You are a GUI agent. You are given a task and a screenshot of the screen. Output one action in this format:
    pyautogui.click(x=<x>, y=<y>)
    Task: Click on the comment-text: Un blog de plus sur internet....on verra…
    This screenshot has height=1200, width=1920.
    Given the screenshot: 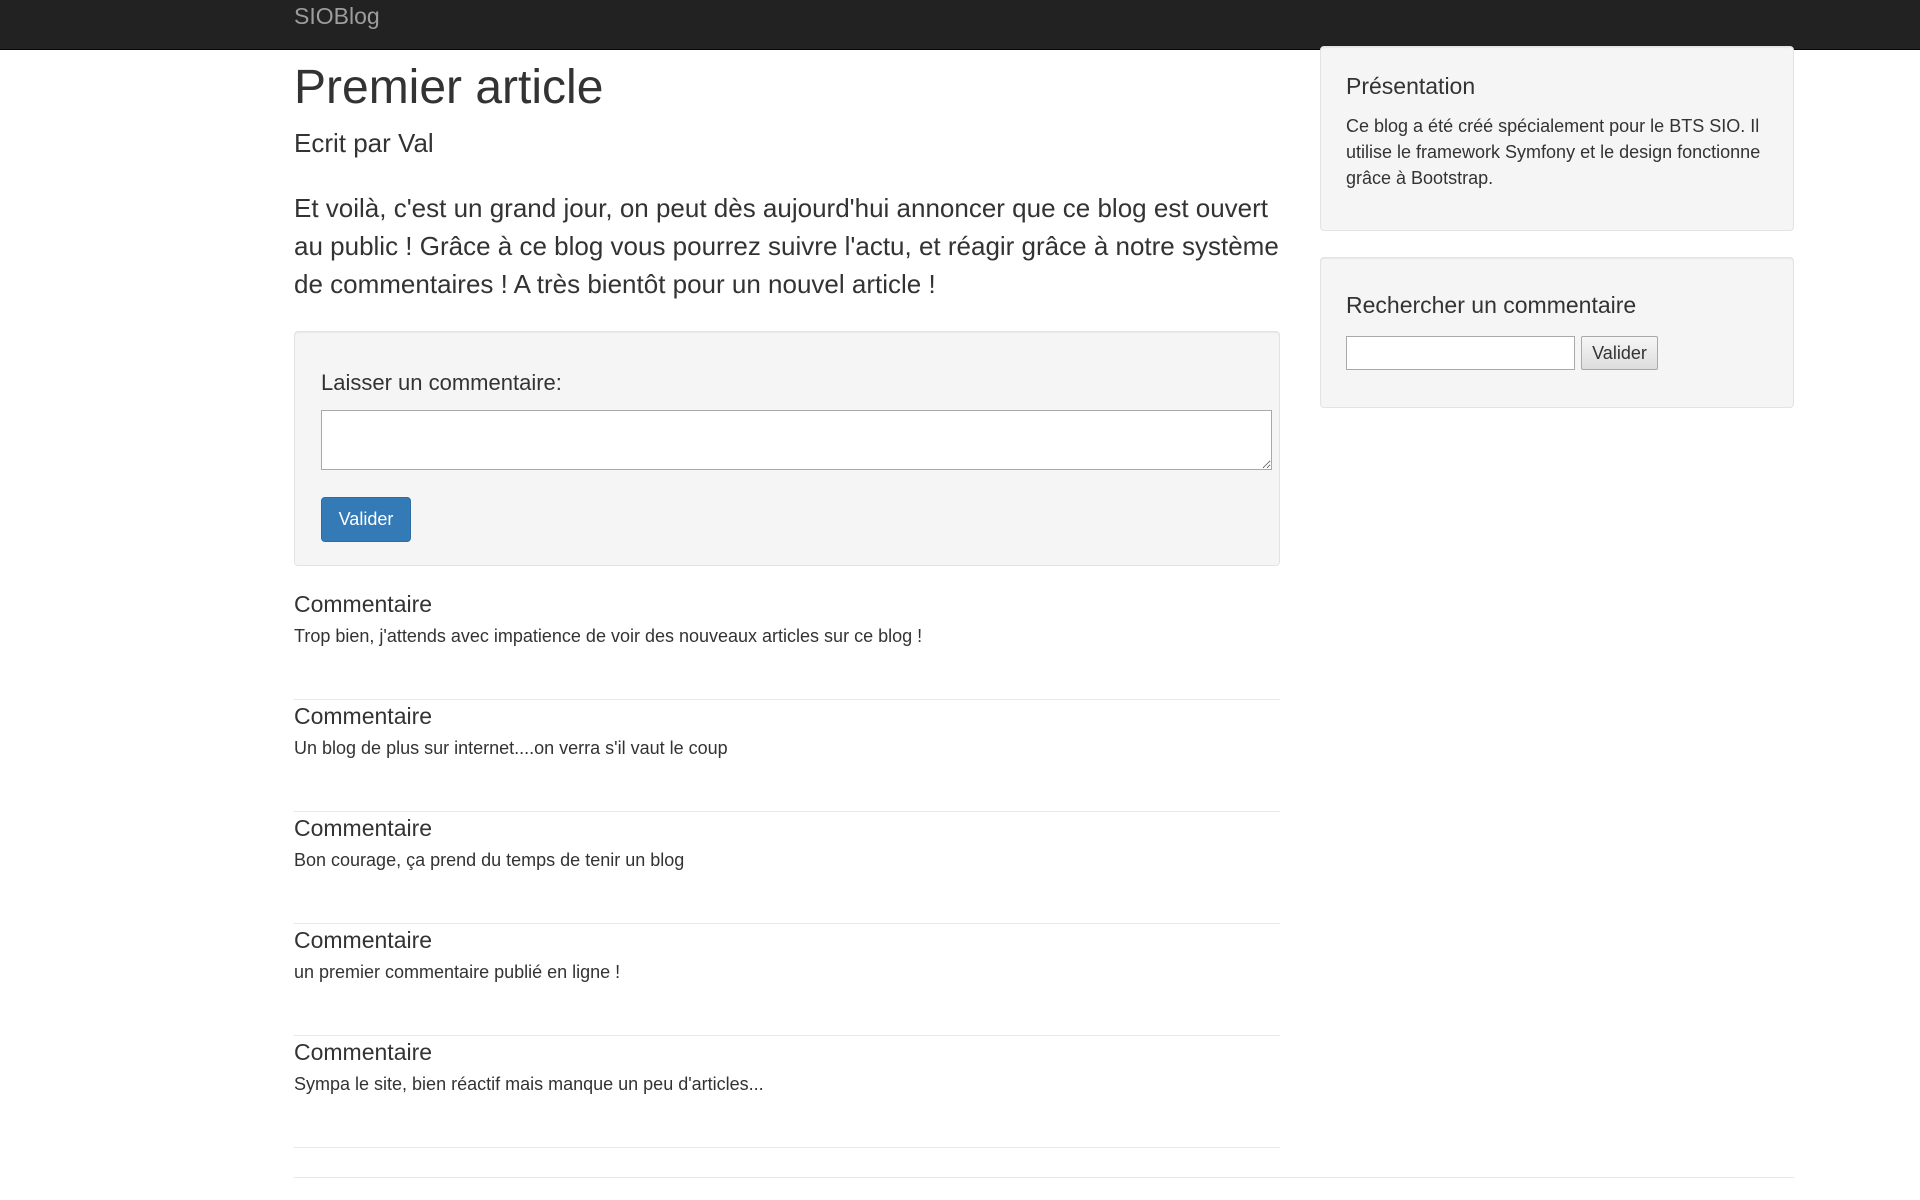 What is the action you would take?
    pyautogui.click(x=511, y=748)
    